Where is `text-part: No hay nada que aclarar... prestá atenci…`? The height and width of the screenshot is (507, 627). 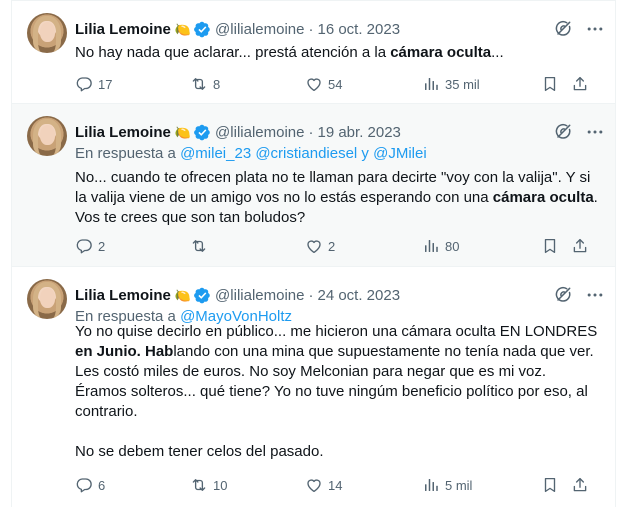
text-part: No hay nada que aclarar... prestá atenci… is located at coordinates (233, 52).